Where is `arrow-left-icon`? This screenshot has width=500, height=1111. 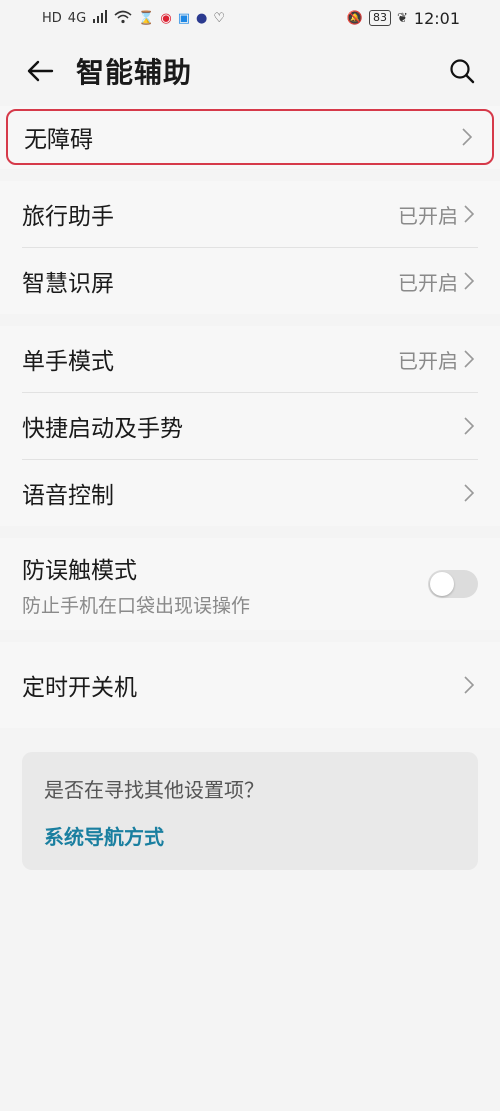
arrow-left-icon is located at coordinates (40, 71).